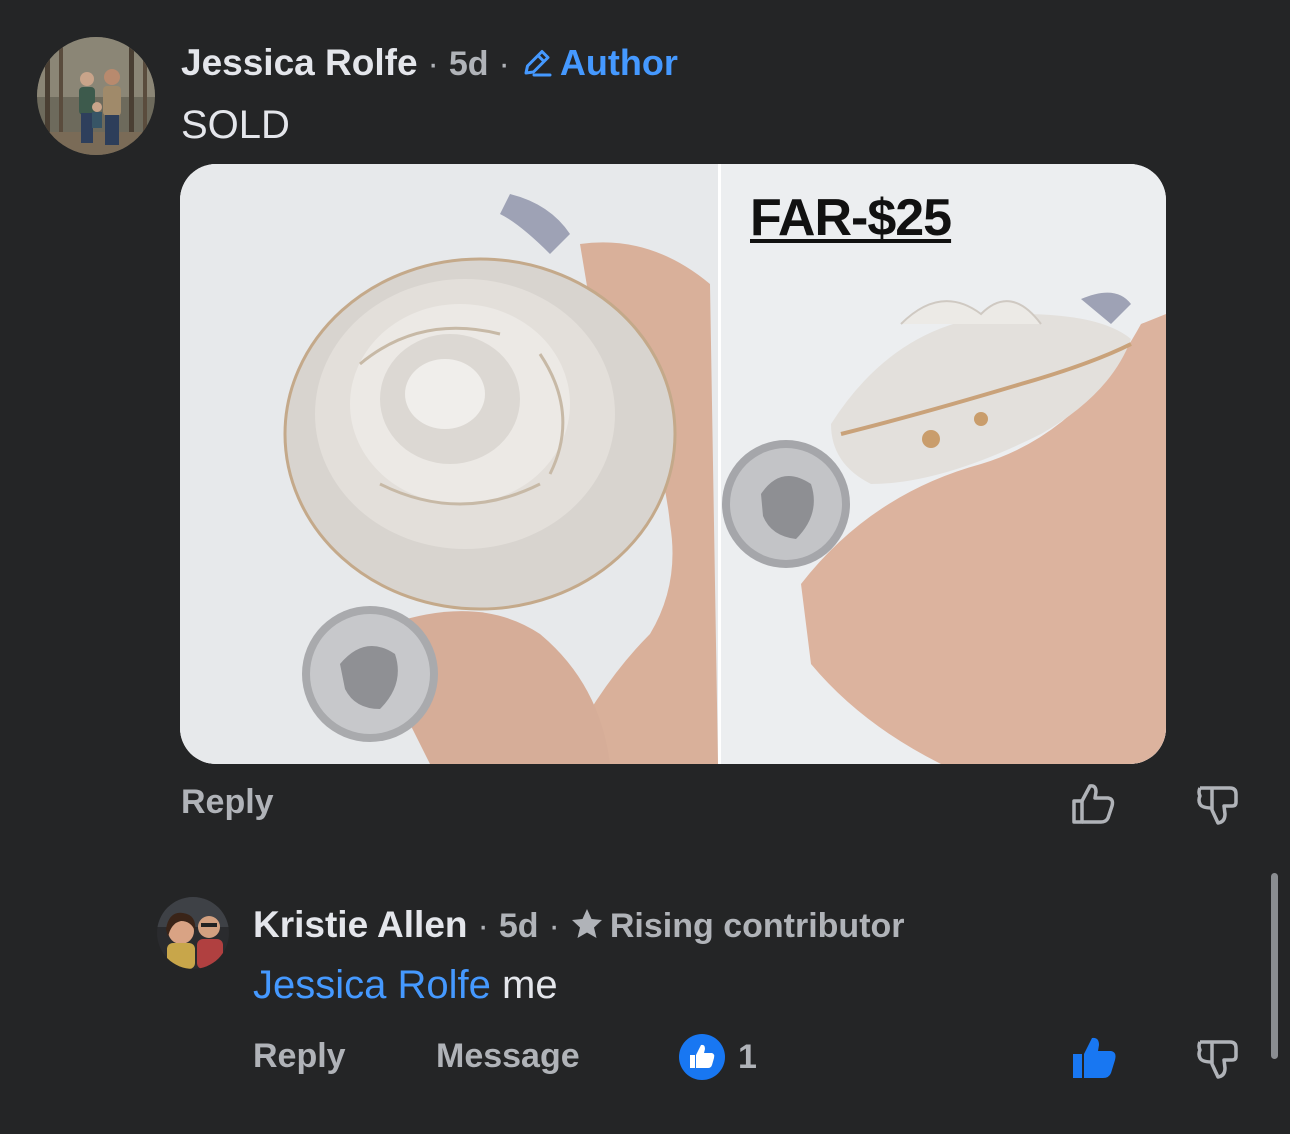  I want to click on rising-contributor-badge: Rising contributor, so click(757, 926).